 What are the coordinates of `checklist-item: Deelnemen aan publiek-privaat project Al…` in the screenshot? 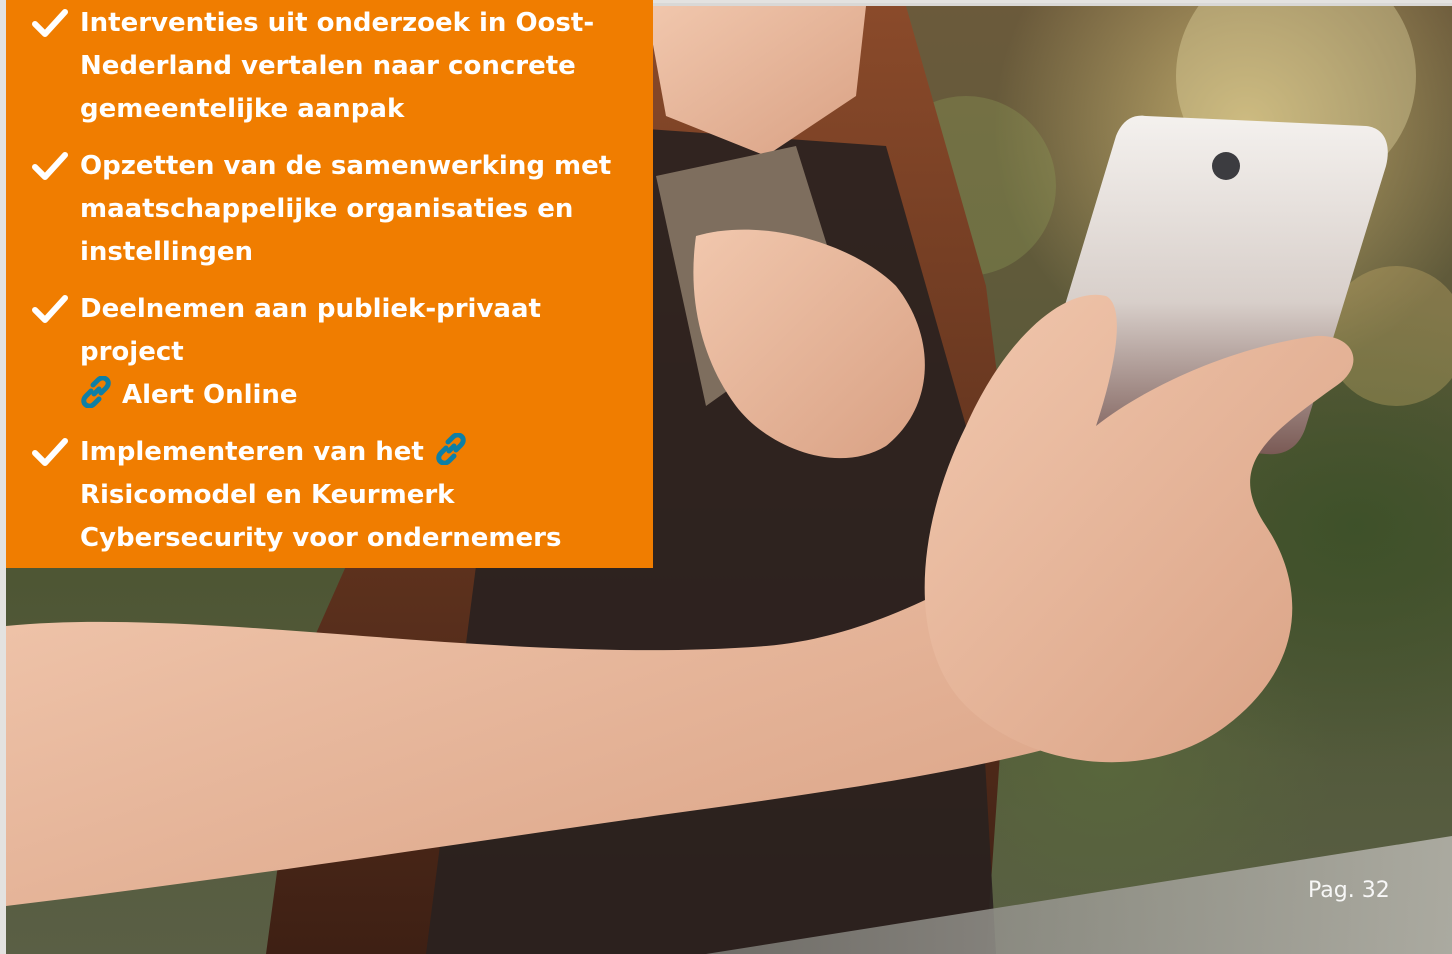 It's located at (329, 352).